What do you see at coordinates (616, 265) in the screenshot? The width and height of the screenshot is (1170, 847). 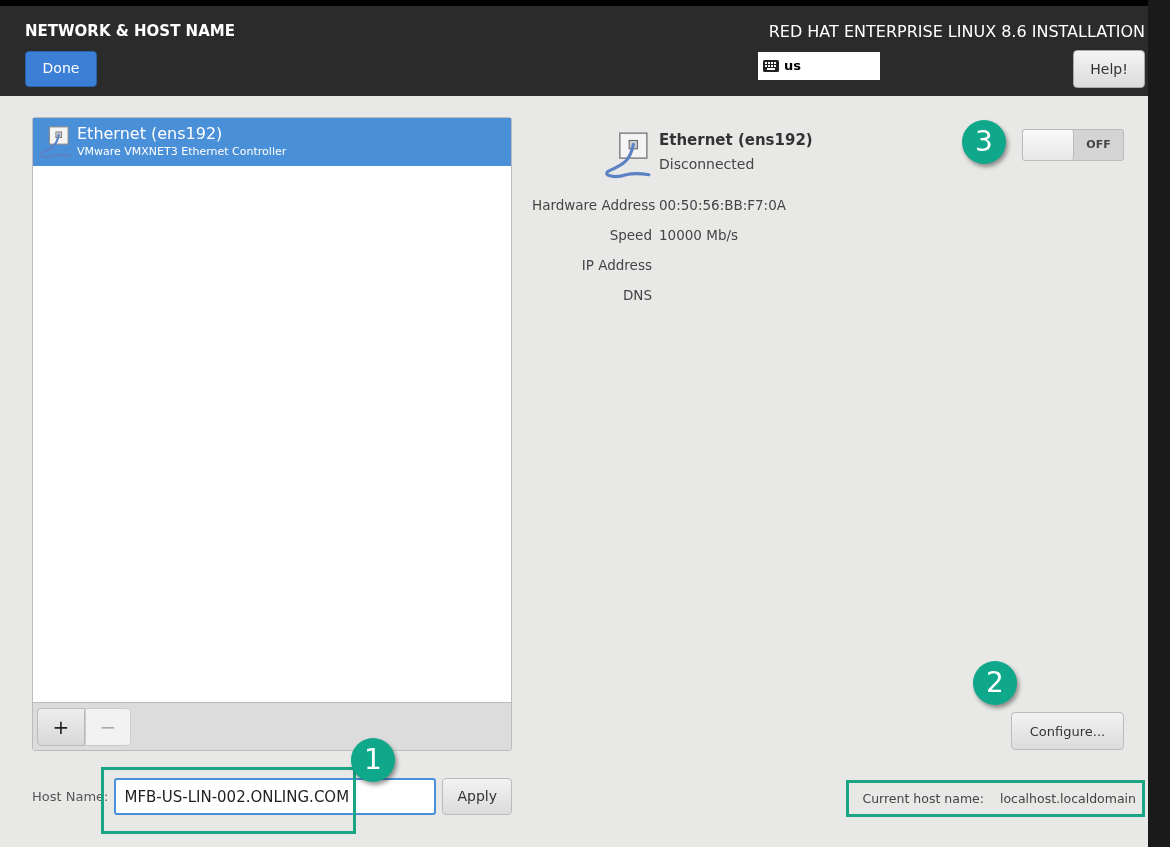 I see `property-label: IP Address` at bounding box center [616, 265].